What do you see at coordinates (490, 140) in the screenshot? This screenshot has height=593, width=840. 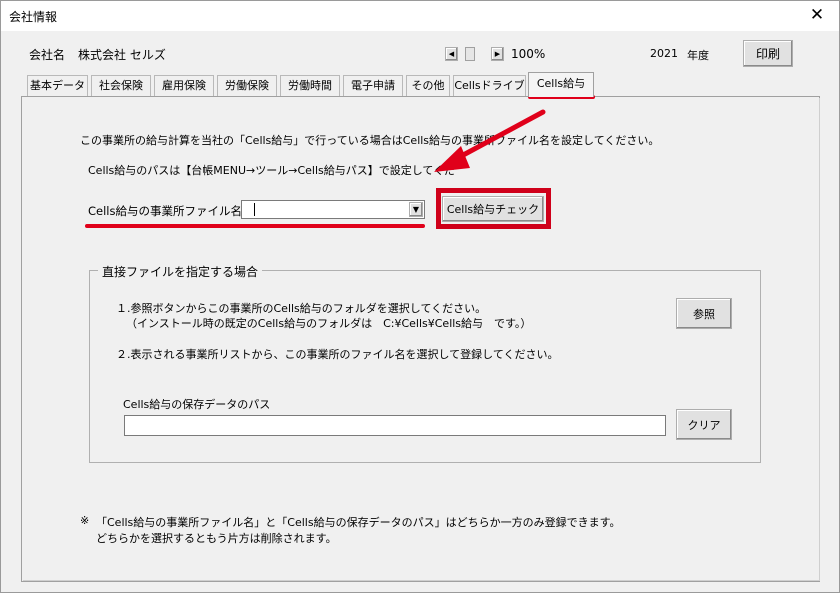 I see `annotation-arrow-icon` at bounding box center [490, 140].